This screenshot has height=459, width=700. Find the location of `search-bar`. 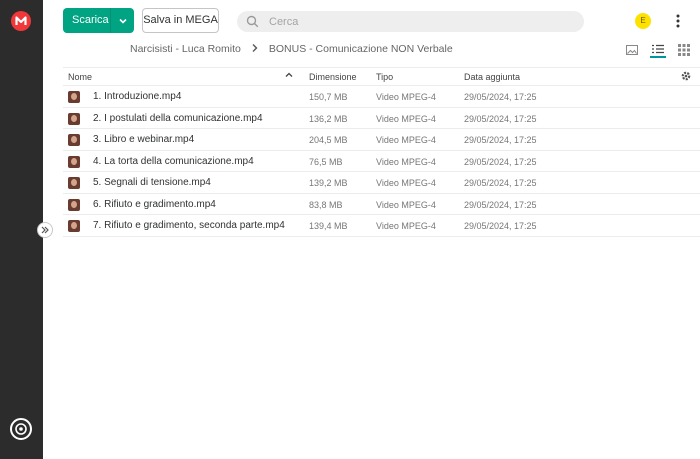

search-bar is located at coordinates (410, 21).